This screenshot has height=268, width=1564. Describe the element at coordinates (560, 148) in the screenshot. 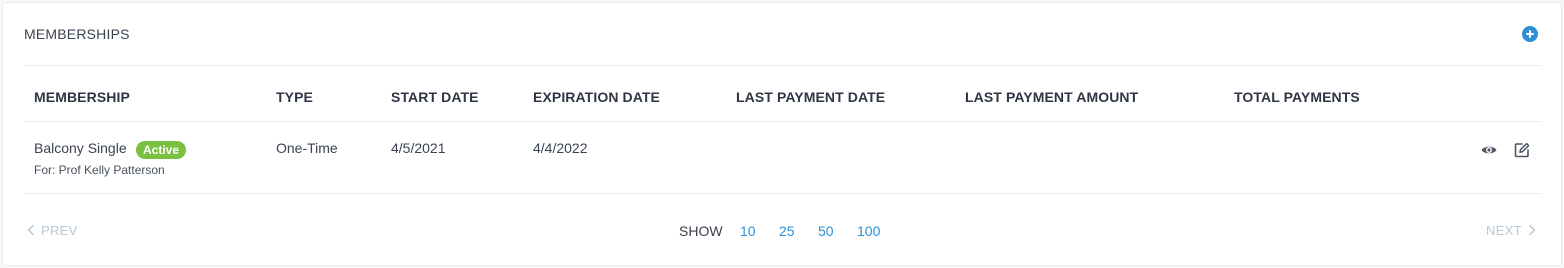

I see `expiration-date: 4/4/2022` at that location.